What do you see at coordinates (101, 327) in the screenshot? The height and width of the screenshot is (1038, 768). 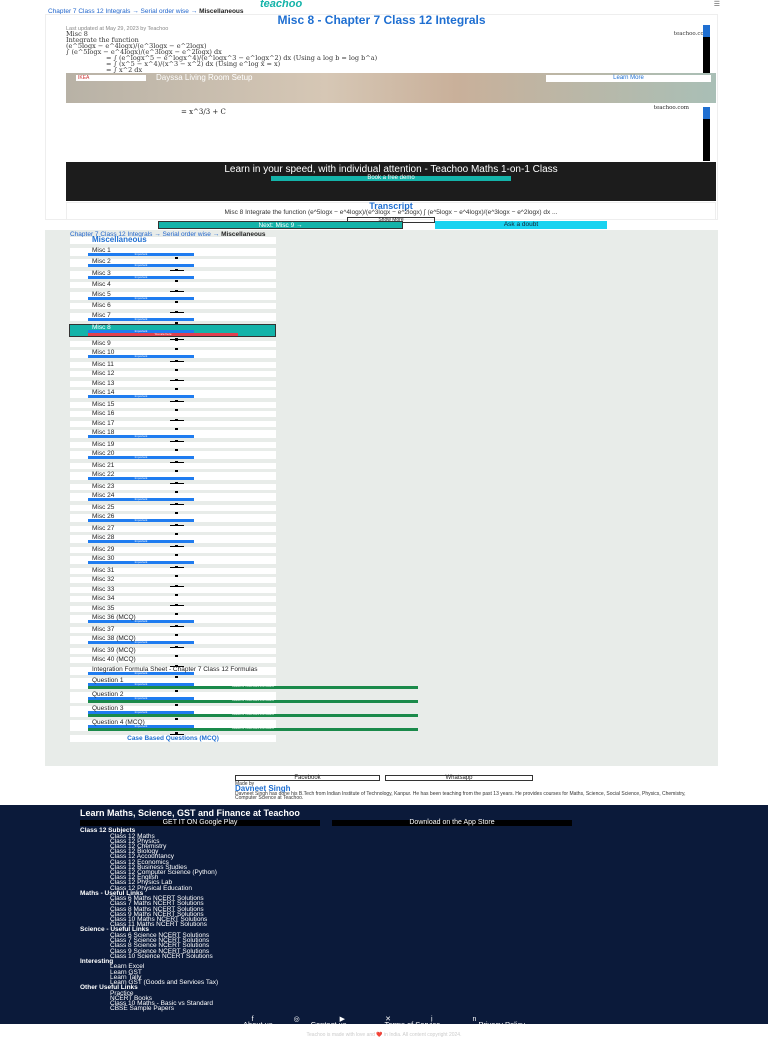 I see `item-label: Misc 8` at bounding box center [101, 327].